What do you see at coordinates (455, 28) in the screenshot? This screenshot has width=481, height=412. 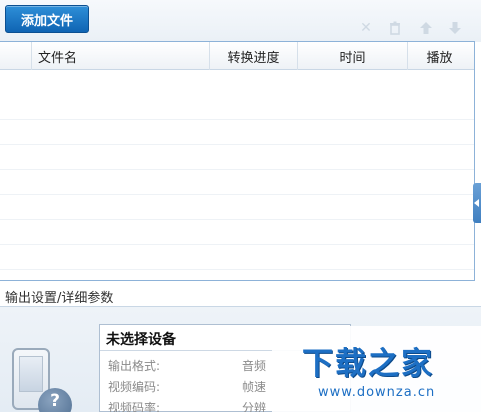 I see `move-down-icon` at bounding box center [455, 28].